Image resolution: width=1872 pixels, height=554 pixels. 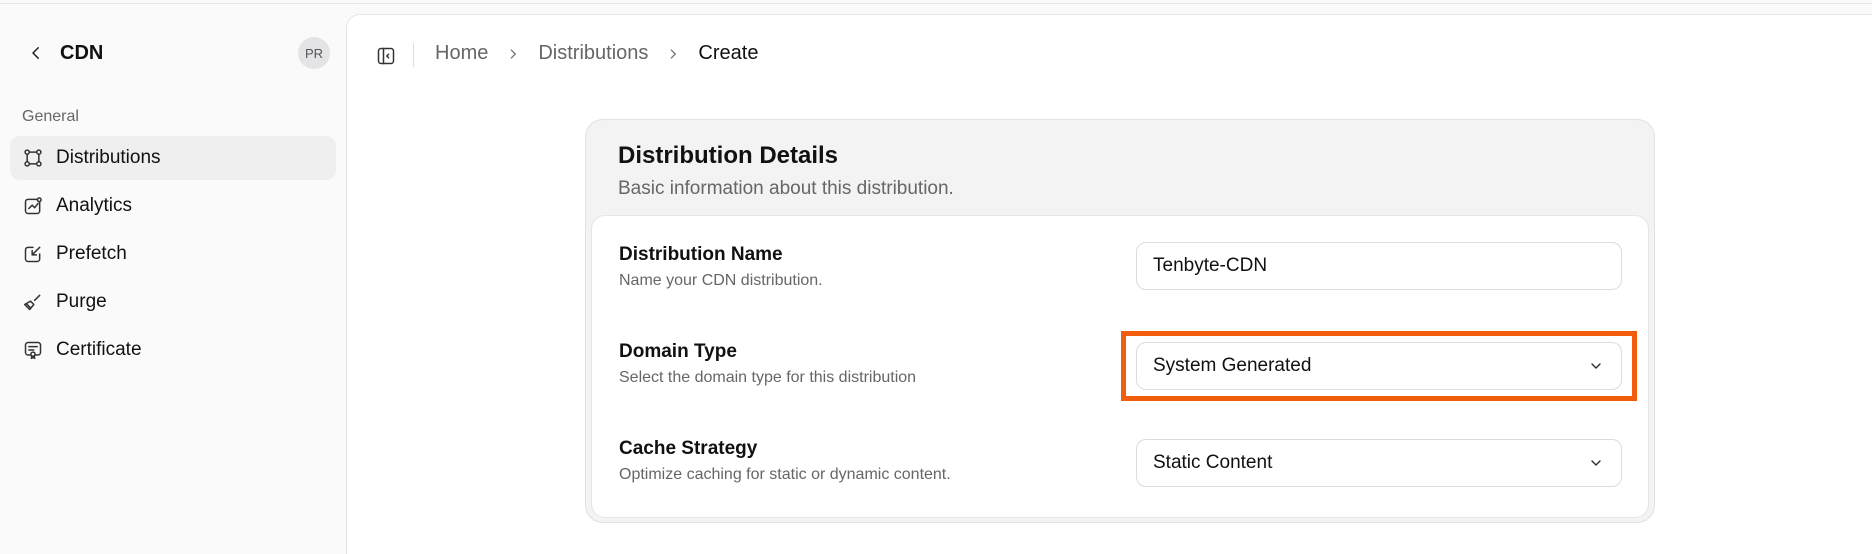 I want to click on cache-strategy-select: Static Content, so click(x=1379, y=463).